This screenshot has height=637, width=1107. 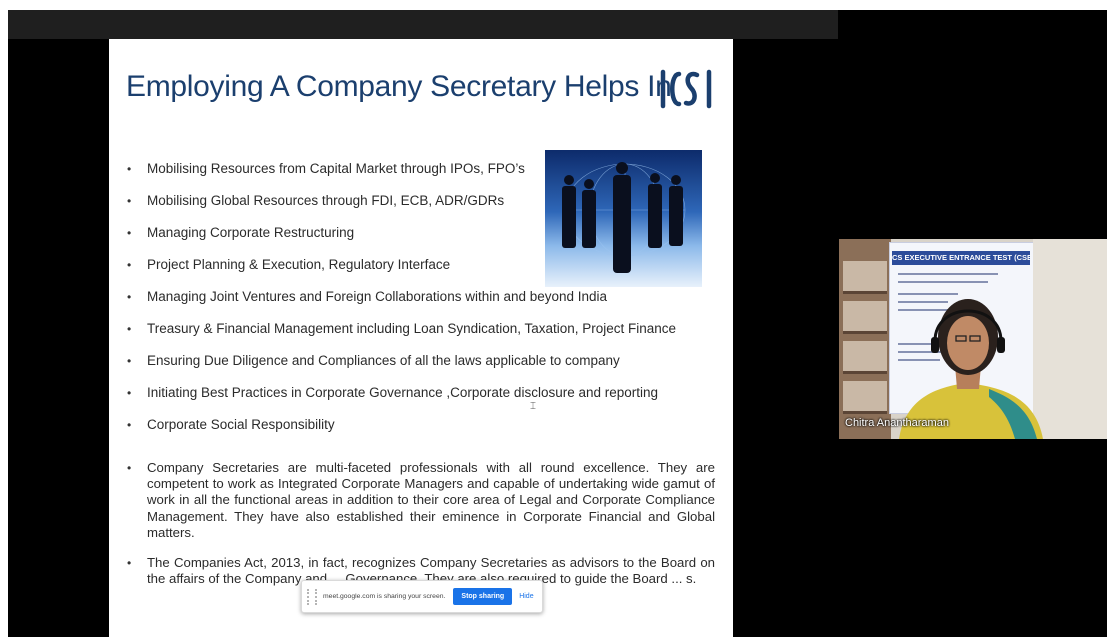 I want to click on mouse-cursor-icon: ⌶, so click(x=533, y=406).